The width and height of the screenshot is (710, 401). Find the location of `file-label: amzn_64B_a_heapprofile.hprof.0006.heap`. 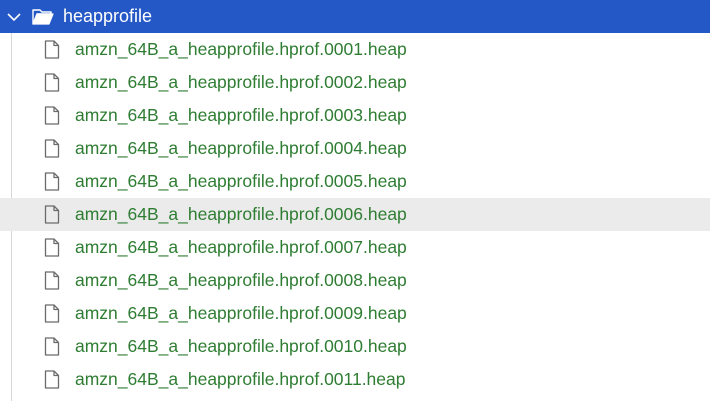

file-label: amzn_64B_a_heapprofile.hprof.0006.heap is located at coordinates (241, 214).